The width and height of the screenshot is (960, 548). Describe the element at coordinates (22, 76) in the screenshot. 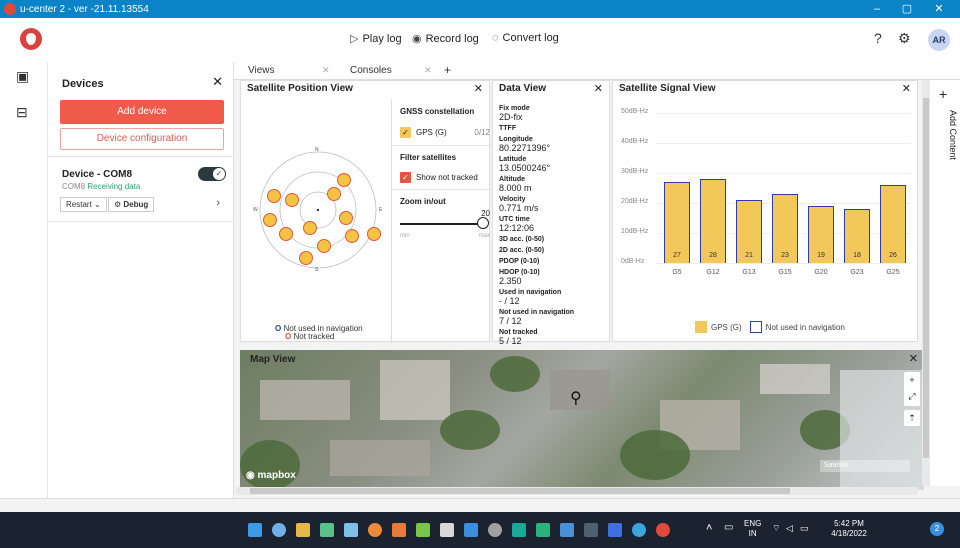

I see `chip-icon: ▣` at that location.